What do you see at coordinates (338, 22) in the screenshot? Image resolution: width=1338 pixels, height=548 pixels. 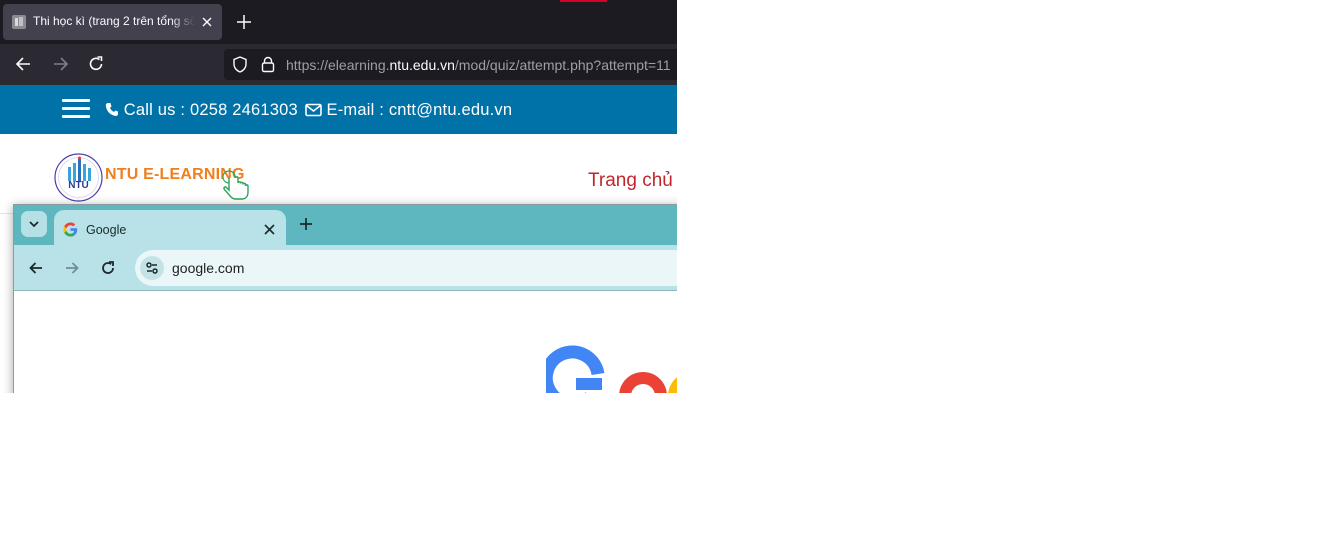 I see `firefox-tab-bar: Thi học kì (trang 2 trên tổng số` at bounding box center [338, 22].